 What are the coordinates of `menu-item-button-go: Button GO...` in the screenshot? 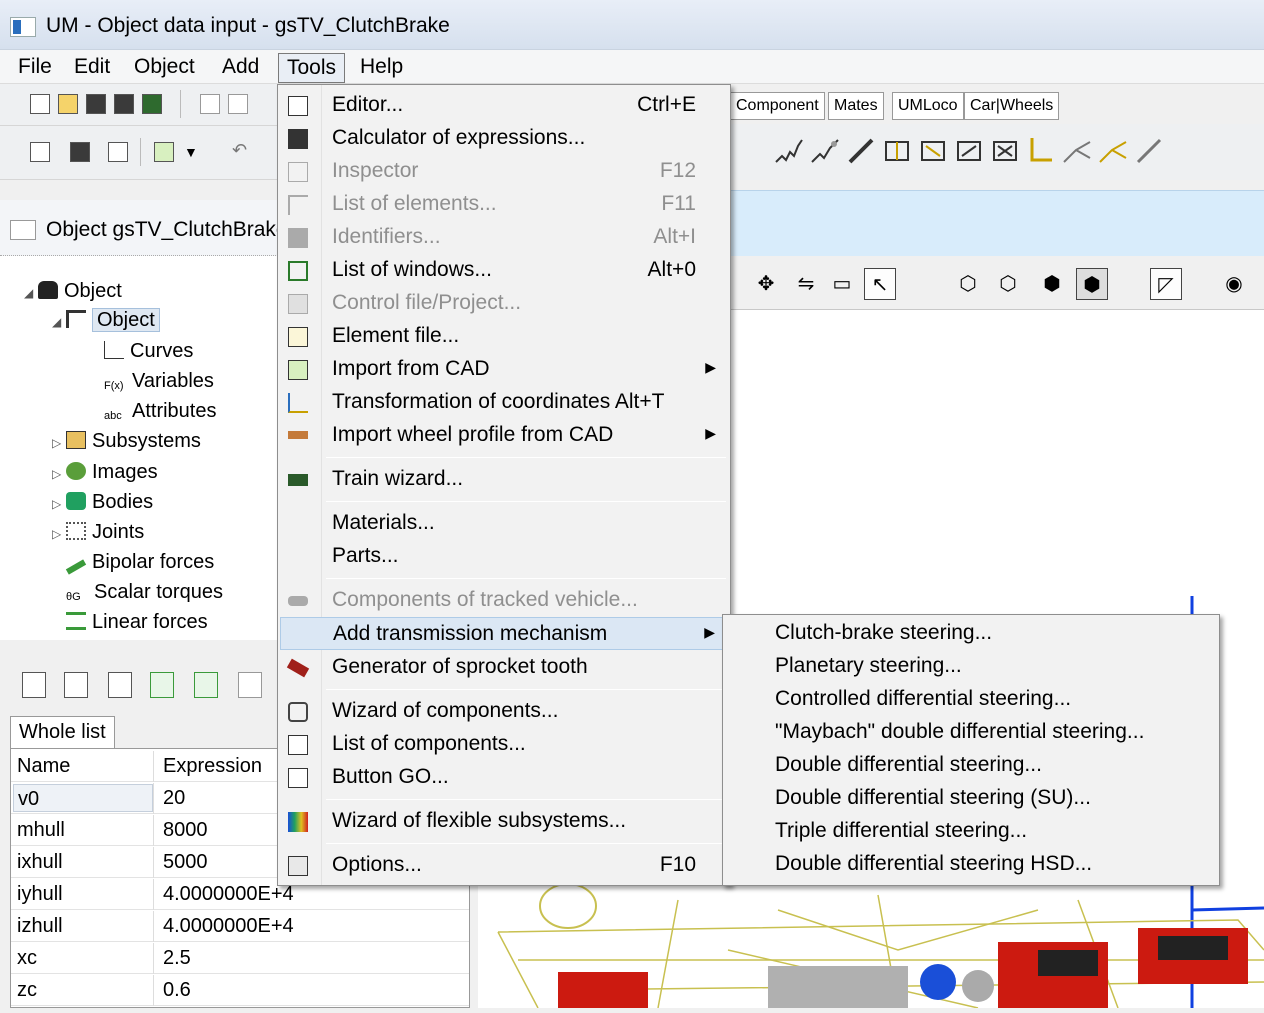 It's located at (505, 777).